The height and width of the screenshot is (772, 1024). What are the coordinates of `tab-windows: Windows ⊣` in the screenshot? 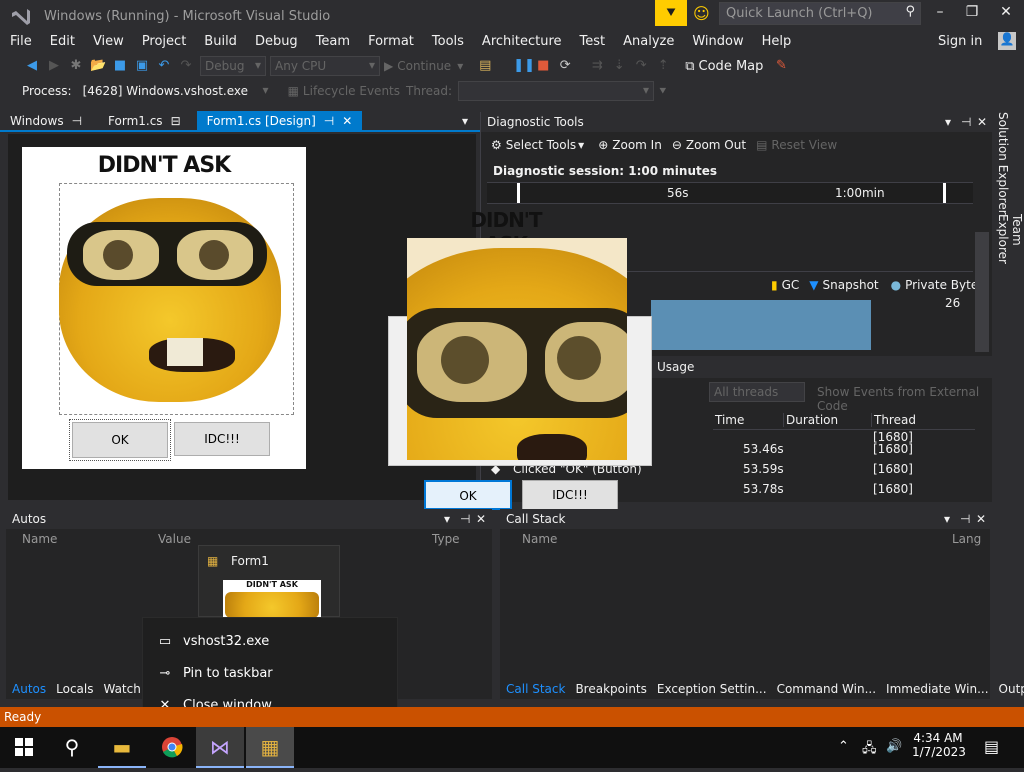 It's located at (46, 121).